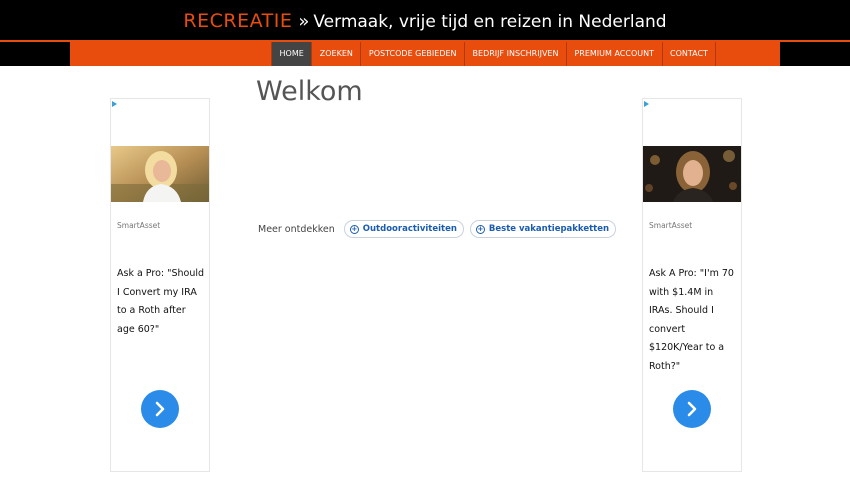  Describe the element at coordinates (615, 54) in the screenshot. I see `nav-item-premium-account: PREMIUM ACCOUNT` at that location.